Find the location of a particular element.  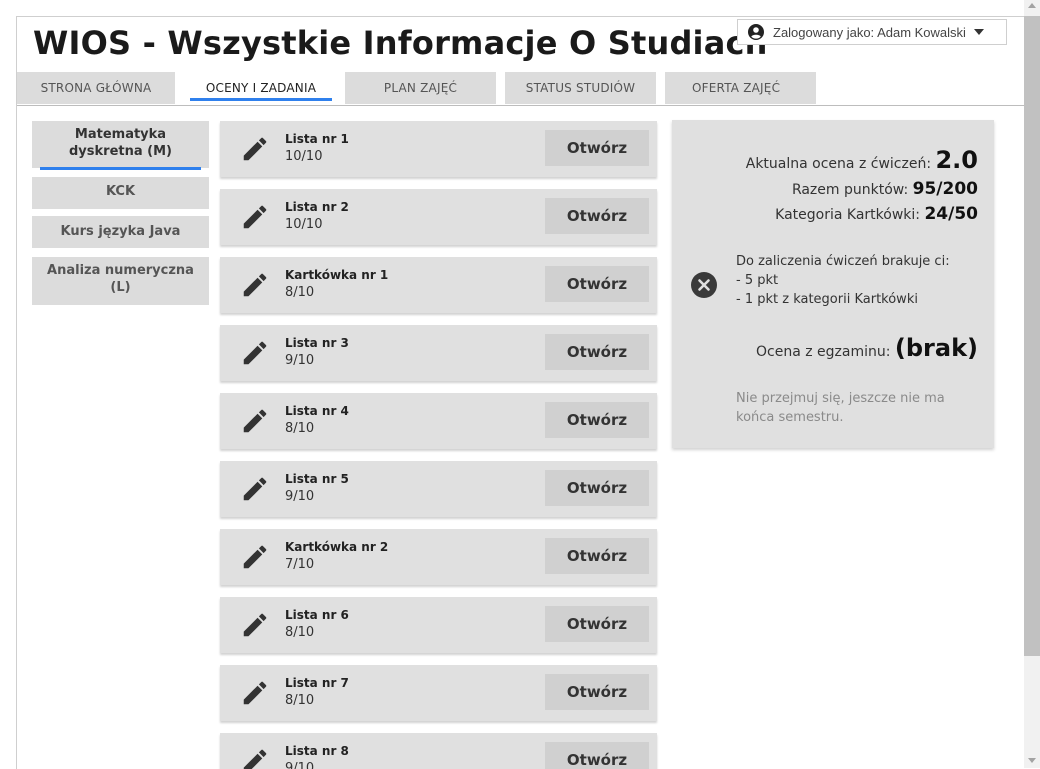

task-name: Lista nr 5 is located at coordinates (317, 479).